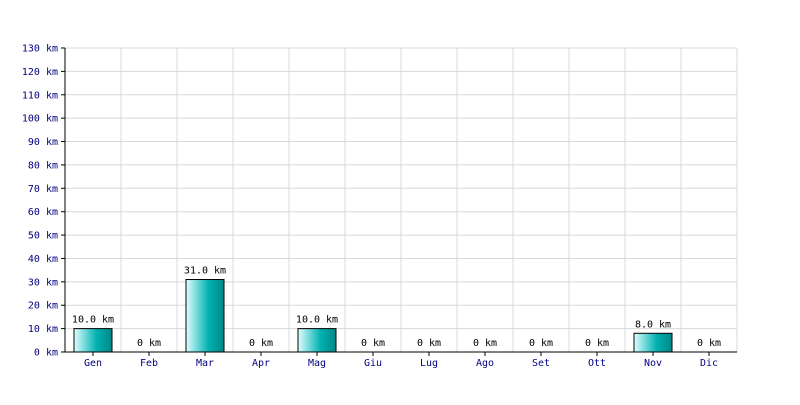 The height and width of the screenshot is (405, 800). Describe the element at coordinates (709, 343) in the screenshot. I see `data-label-dic: 0 km` at that location.